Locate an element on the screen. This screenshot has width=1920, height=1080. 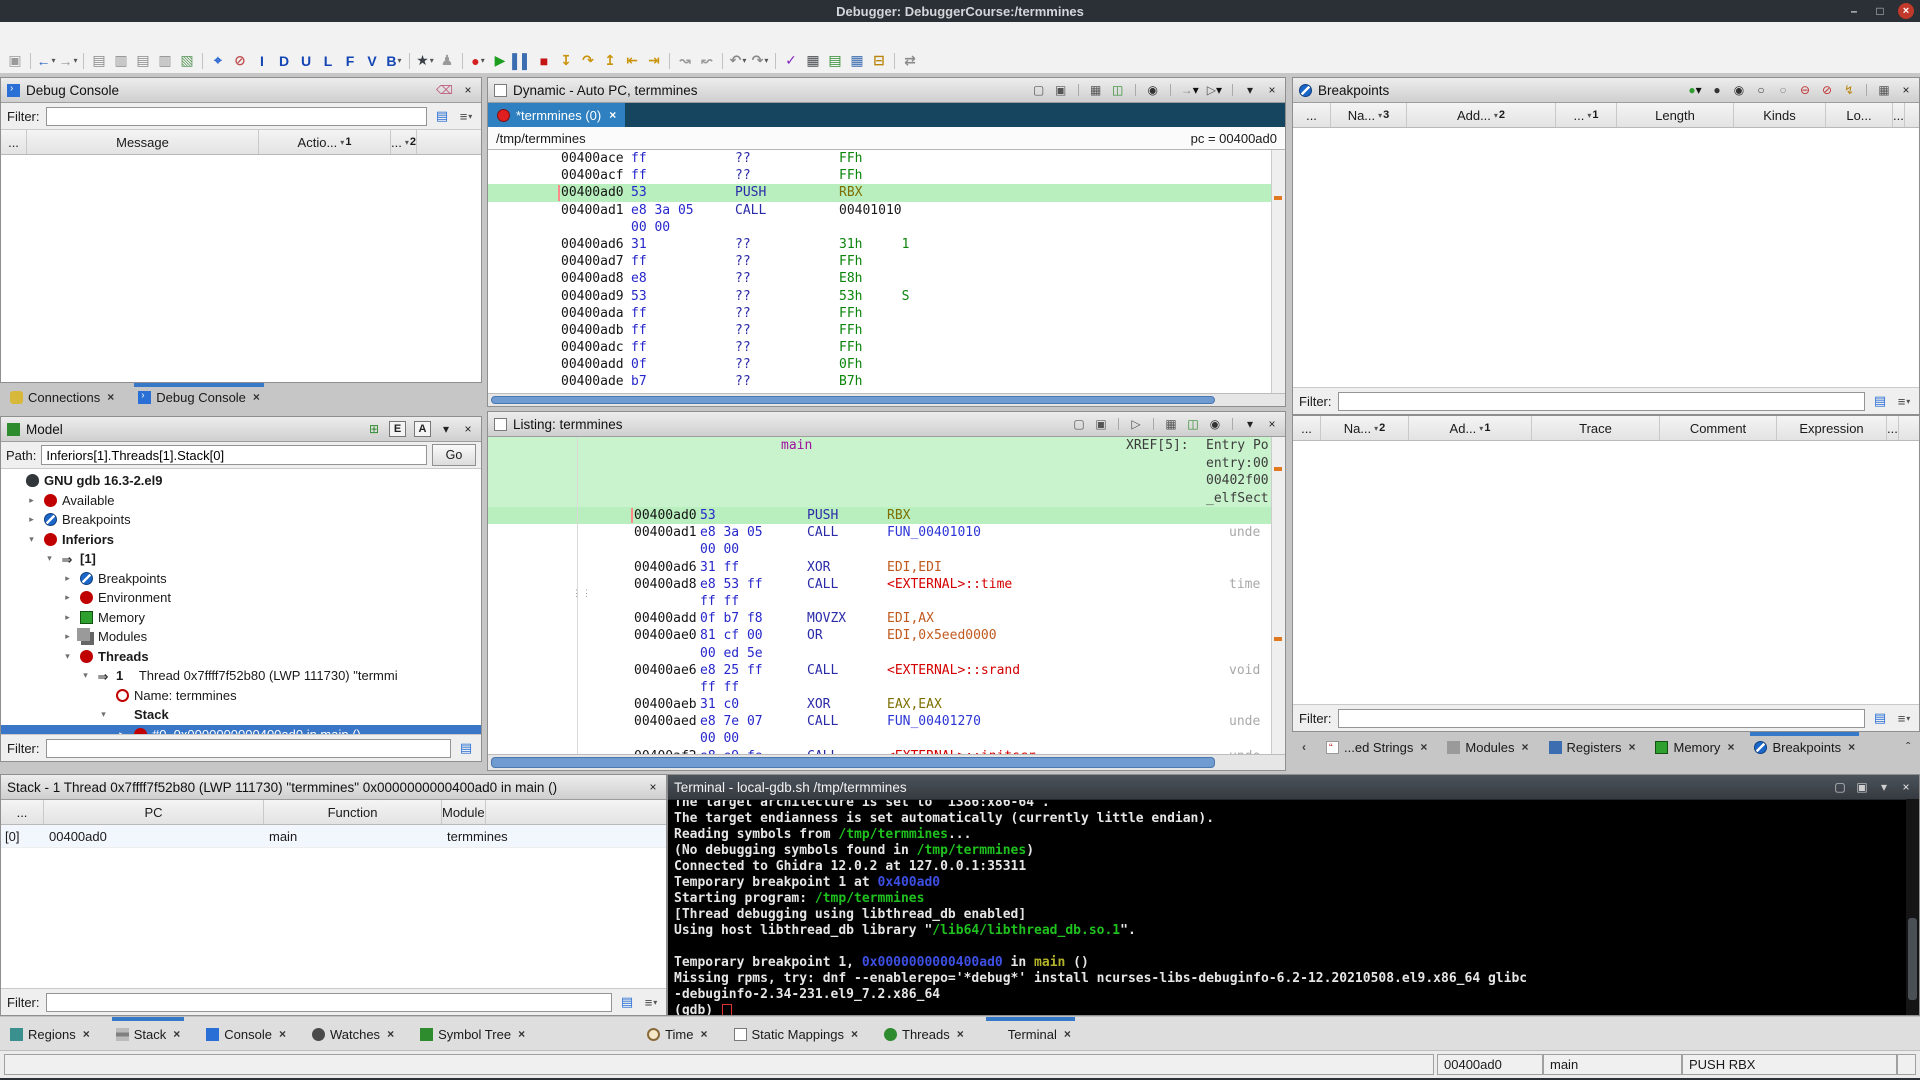
edit-toggle-icon: E is located at coordinates (397, 429).